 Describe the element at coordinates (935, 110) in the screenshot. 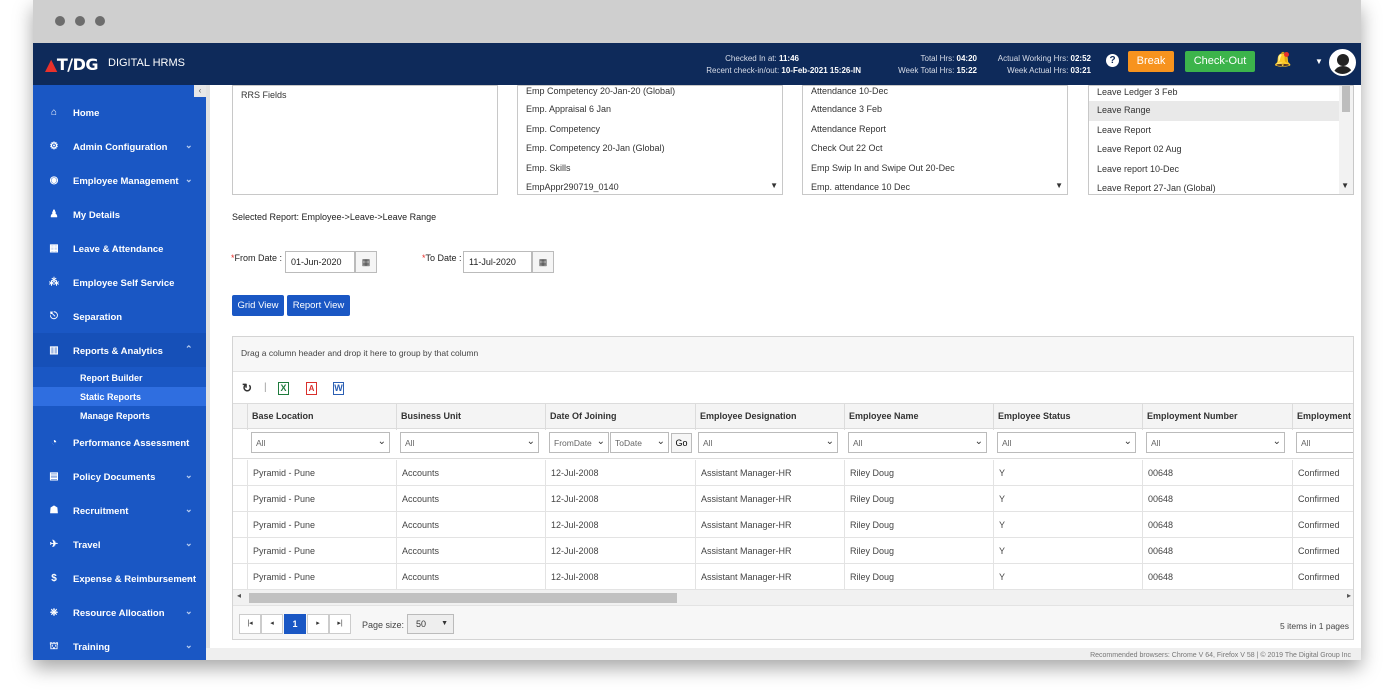

I see `list-item: Attendance 3 Feb` at that location.